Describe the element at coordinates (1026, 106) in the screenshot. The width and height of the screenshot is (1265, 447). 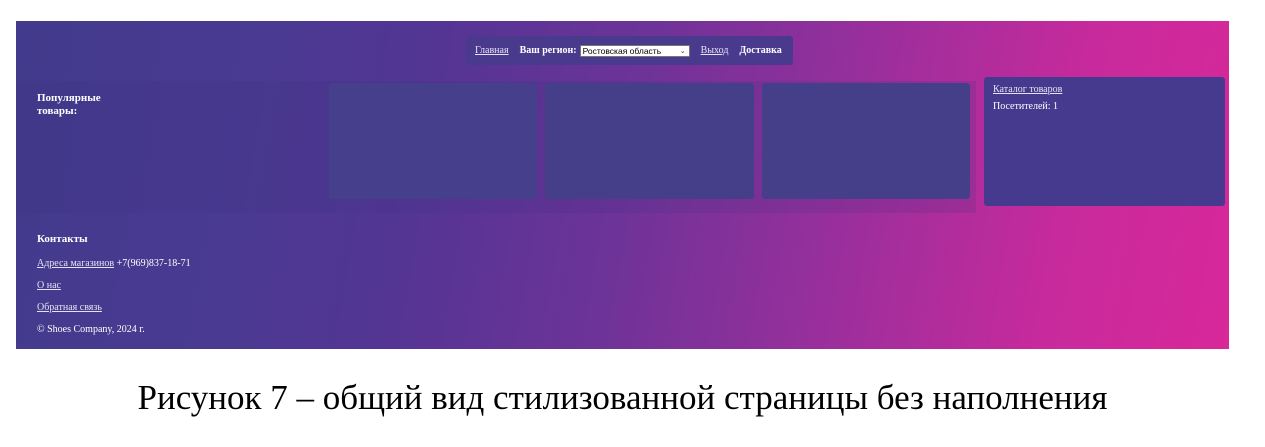
I see `visitor-counter: Посетителей: 1` at that location.